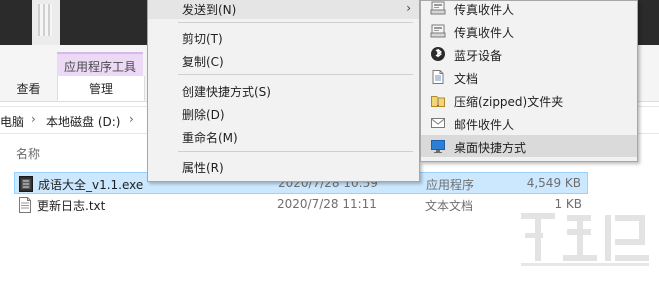  I want to click on file-type: 应用程序, so click(450, 185).